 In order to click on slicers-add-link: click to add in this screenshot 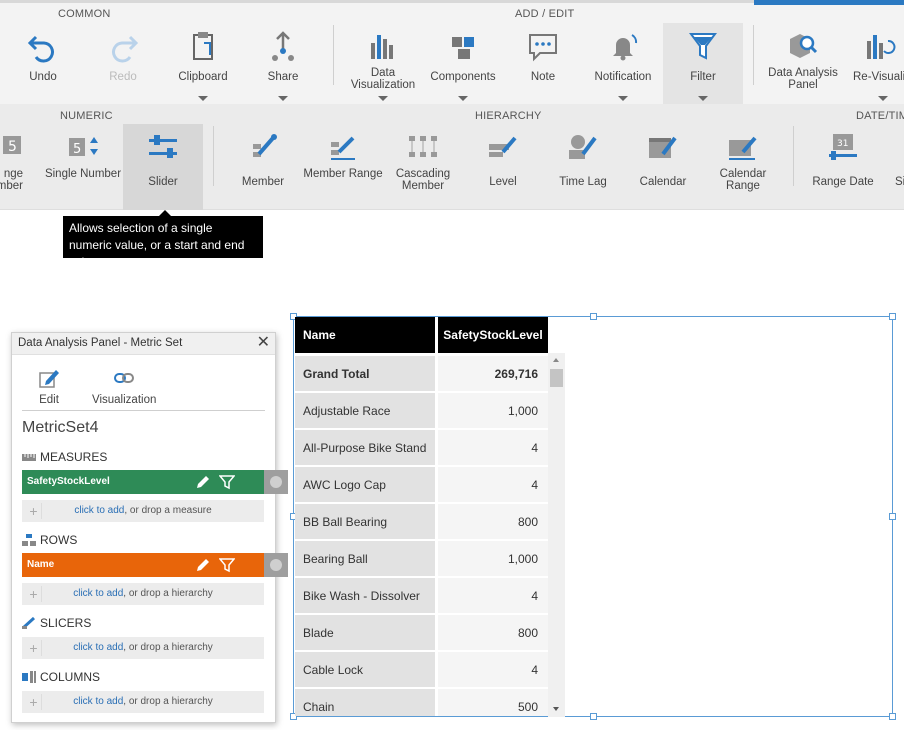, I will do `click(98, 647)`.